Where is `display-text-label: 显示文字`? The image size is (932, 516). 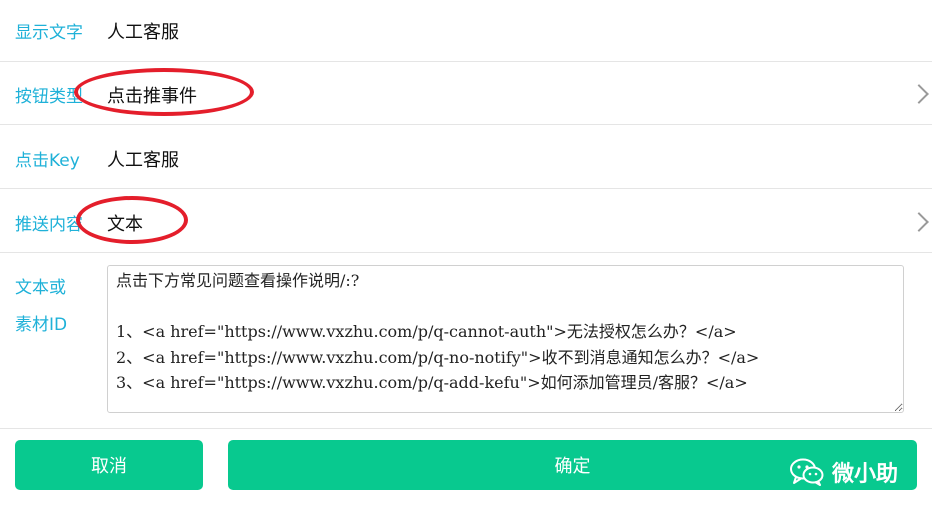
display-text-label: 显示文字 is located at coordinates (49, 33).